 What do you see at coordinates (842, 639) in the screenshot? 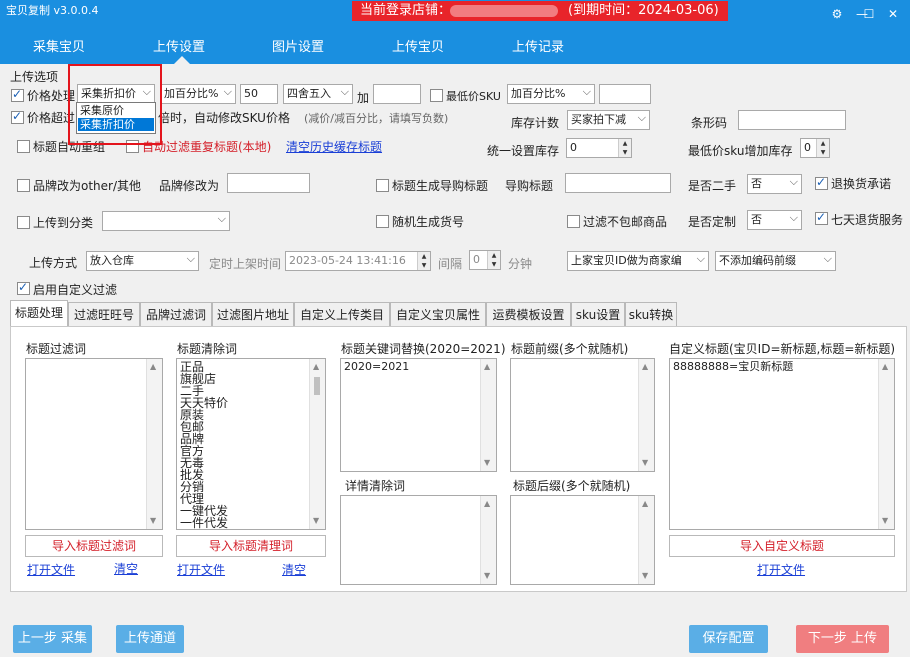
I see `next-step-button: 下一步 上传` at bounding box center [842, 639].